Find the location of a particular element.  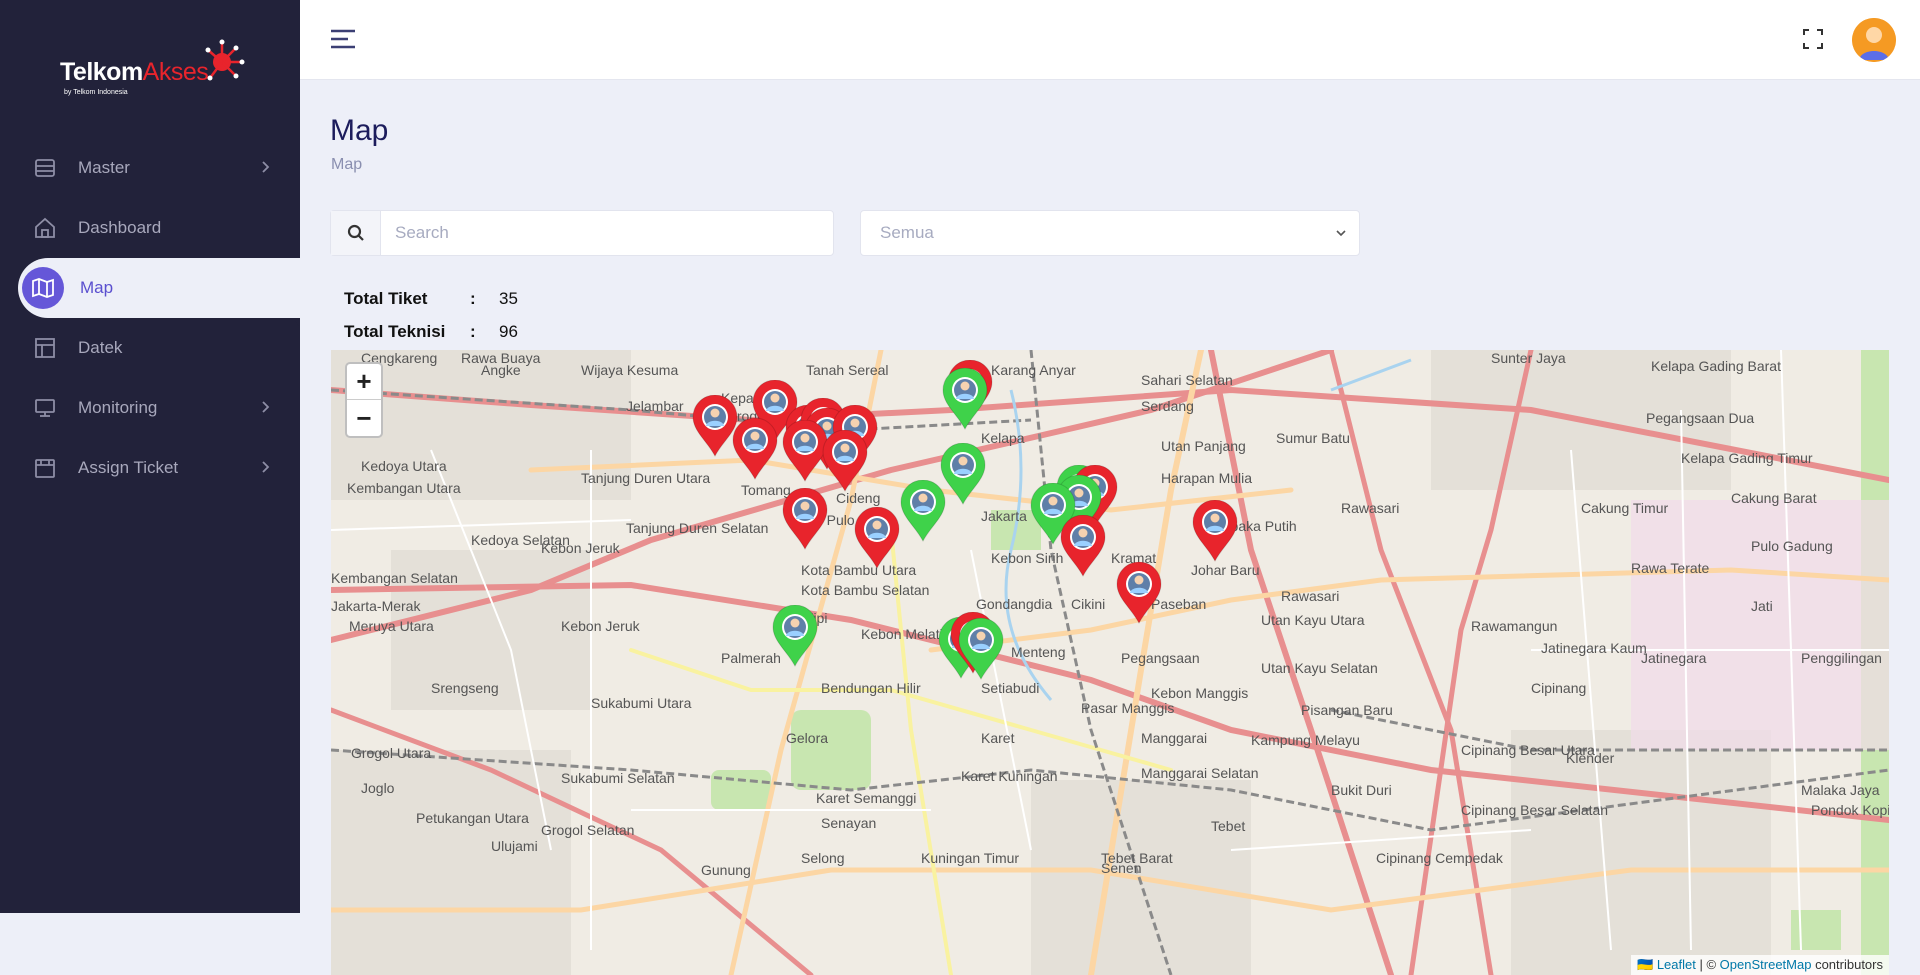

map-place-label: Klender is located at coordinates (1590, 758).